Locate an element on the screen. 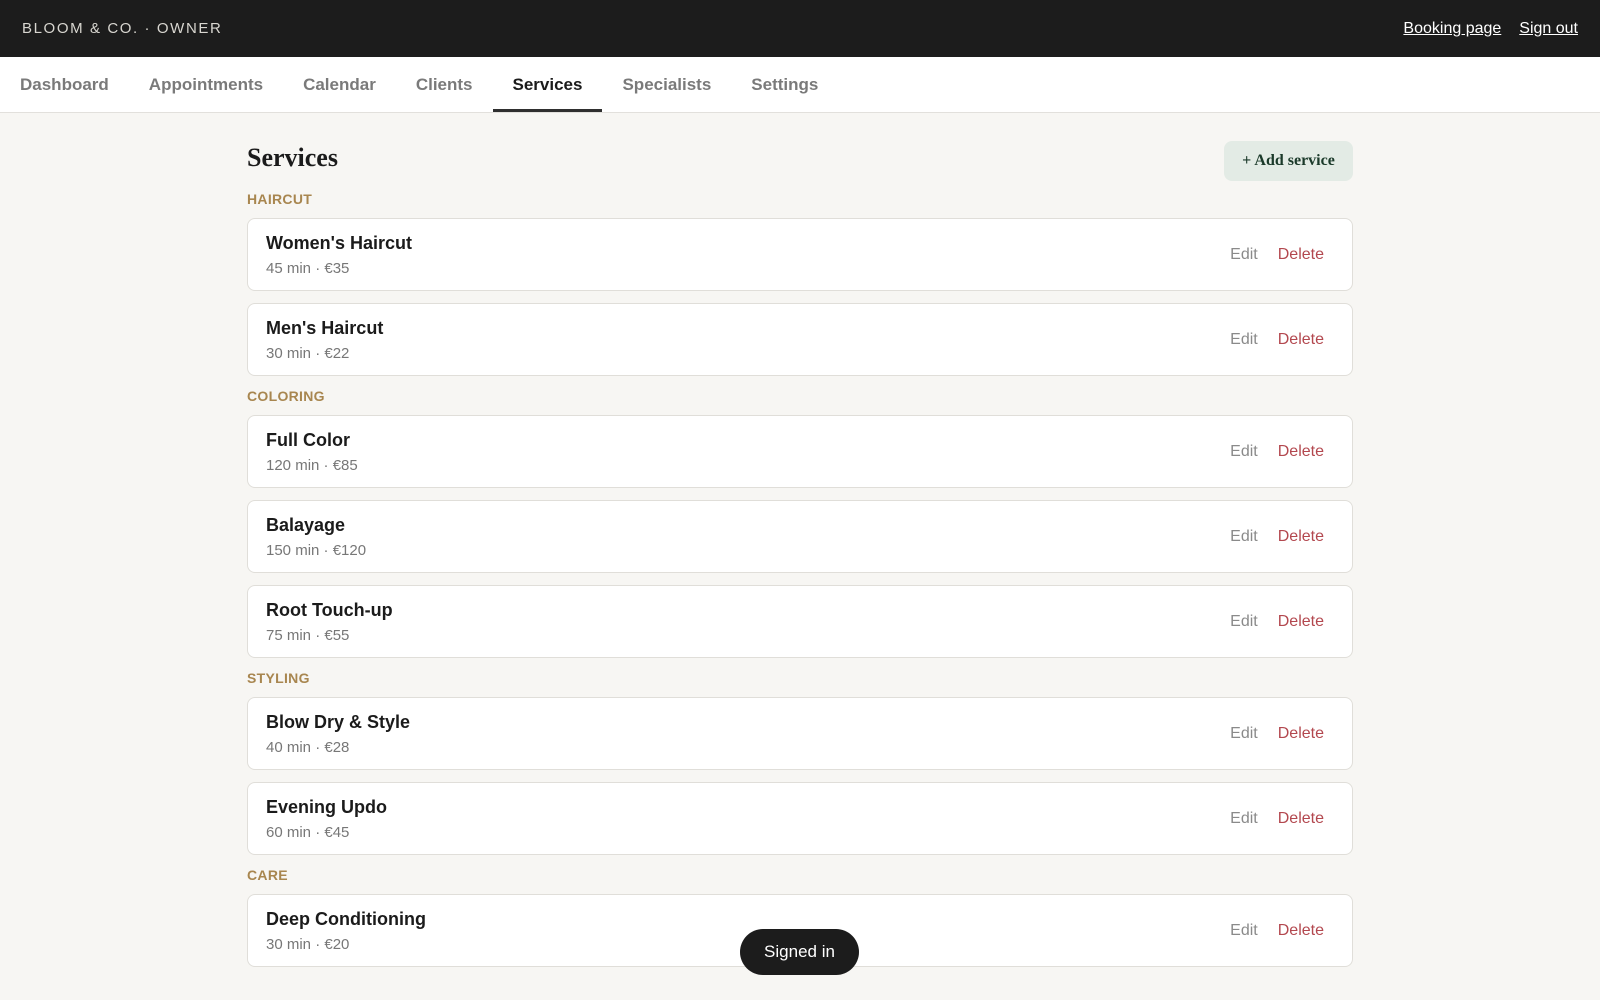 This screenshot has height=1000, width=1600. service-price: €85 is located at coordinates (345, 465).